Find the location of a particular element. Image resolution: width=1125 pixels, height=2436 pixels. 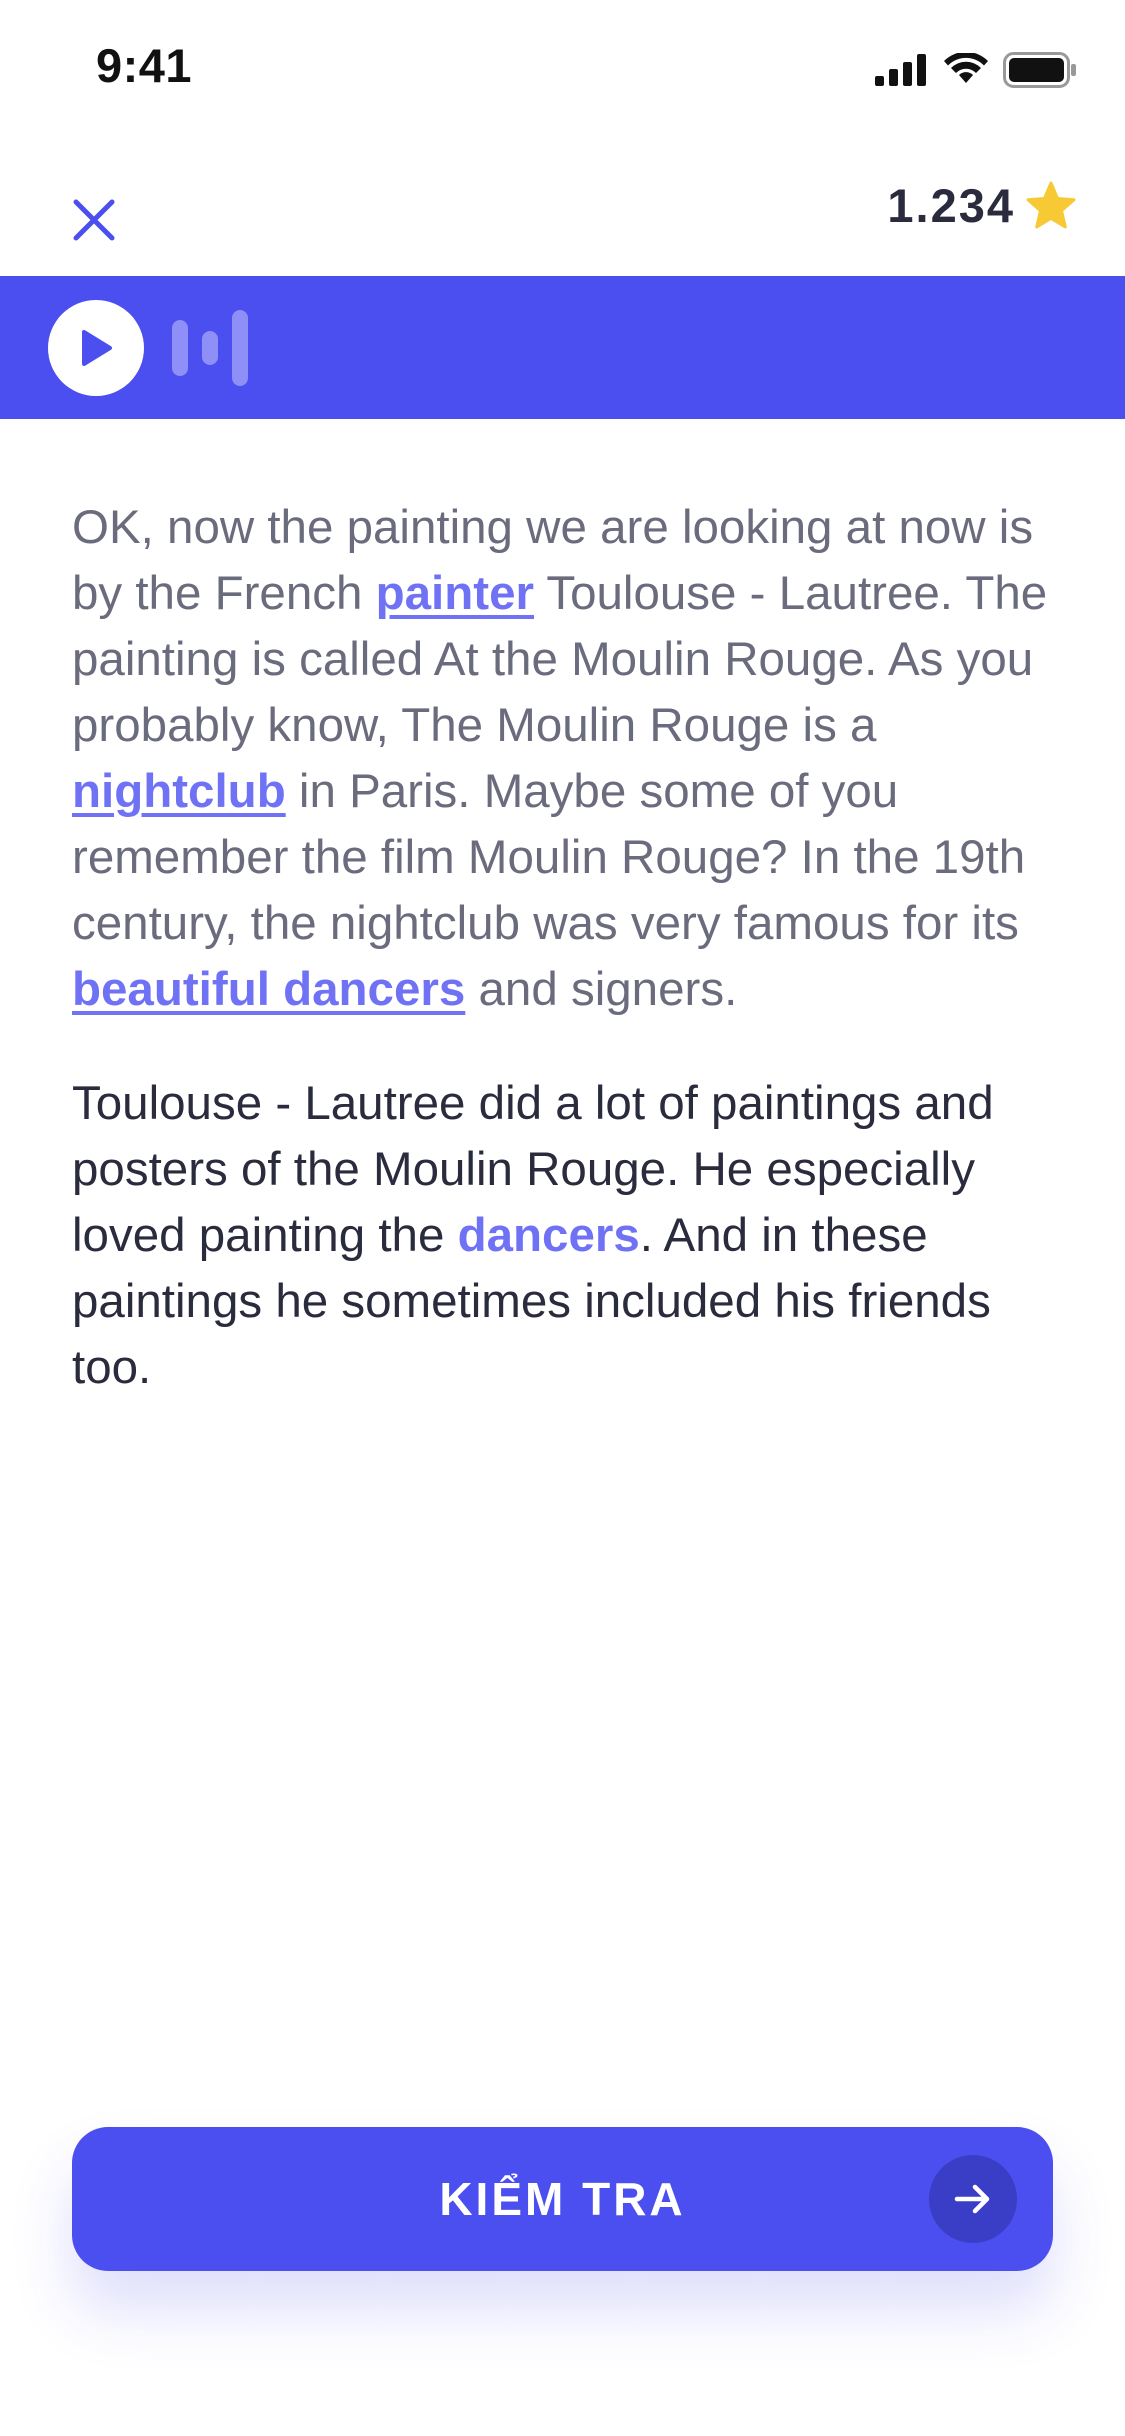

arrow-right-icon is located at coordinates (972, 2199).